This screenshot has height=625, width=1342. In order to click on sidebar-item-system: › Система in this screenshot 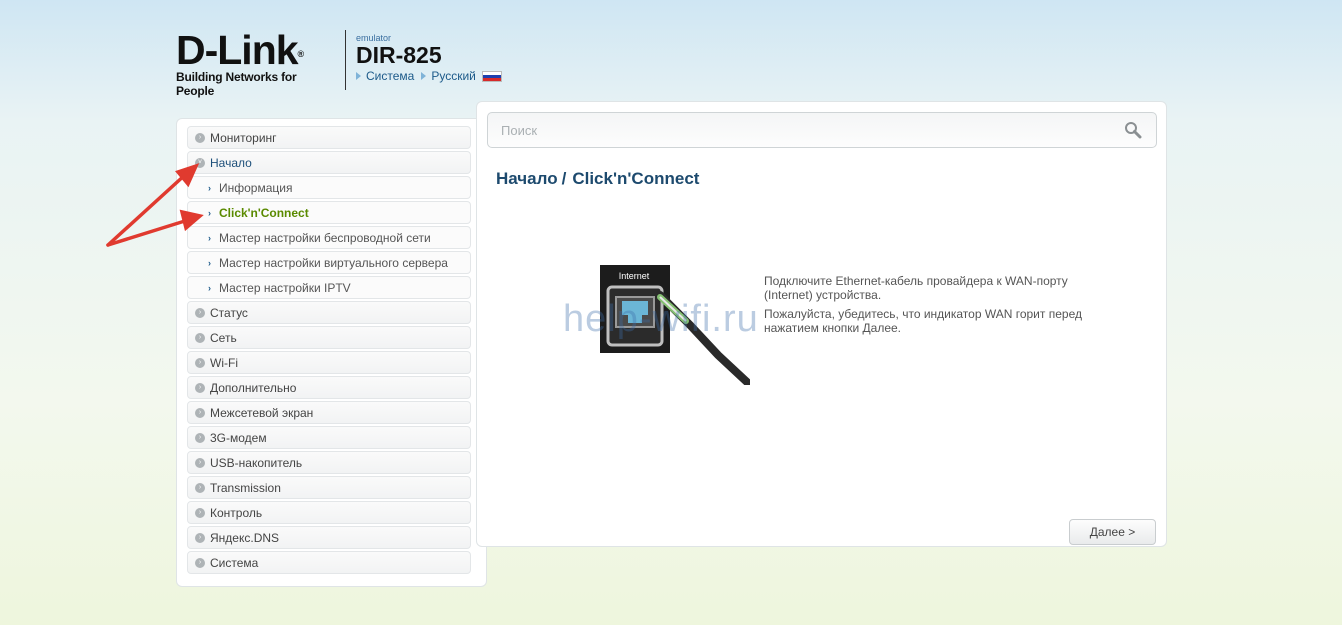, I will do `click(329, 562)`.